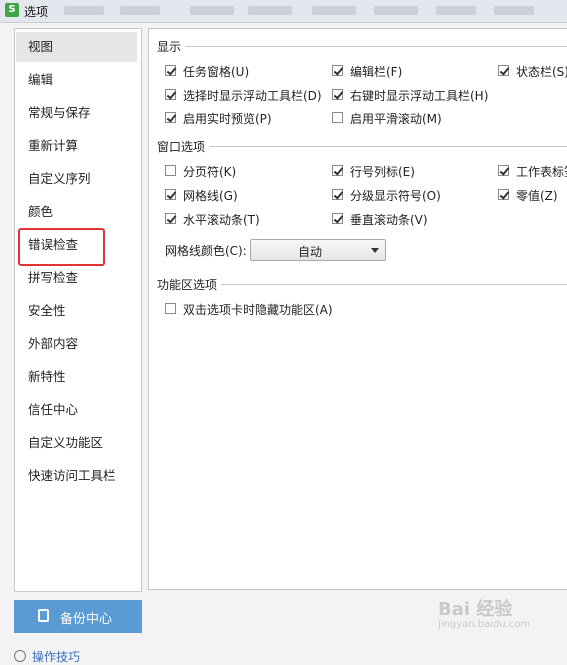 This screenshot has width=567, height=665. I want to click on backup-icon, so click(43, 615).